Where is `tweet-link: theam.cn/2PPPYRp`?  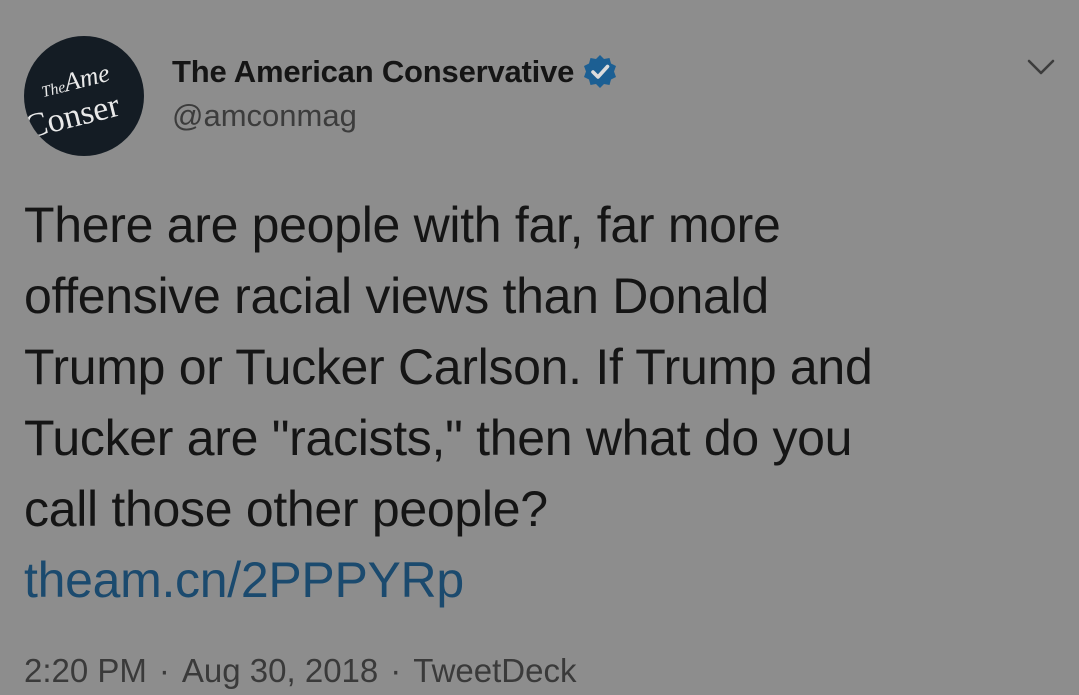 tweet-link: theam.cn/2PPPYRp is located at coordinates (539, 580).